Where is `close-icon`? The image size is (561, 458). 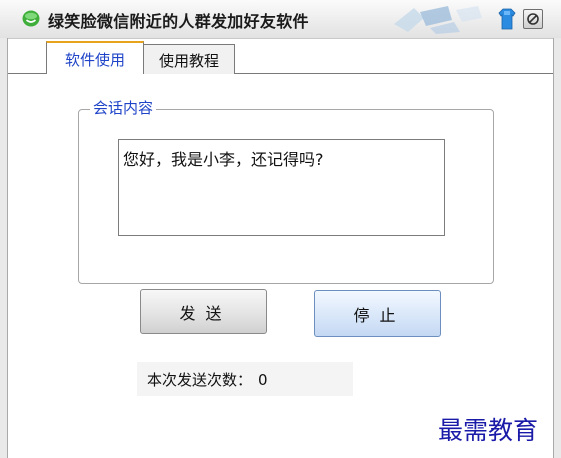
close-icon is located at coordinates (533, 19).